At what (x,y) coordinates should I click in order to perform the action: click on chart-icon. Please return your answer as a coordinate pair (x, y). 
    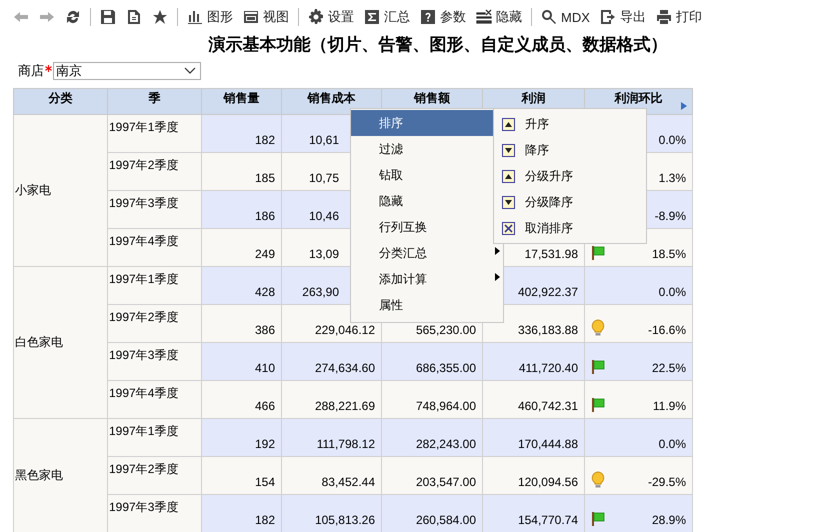
    Looking at the image, I should click on (195, 17).